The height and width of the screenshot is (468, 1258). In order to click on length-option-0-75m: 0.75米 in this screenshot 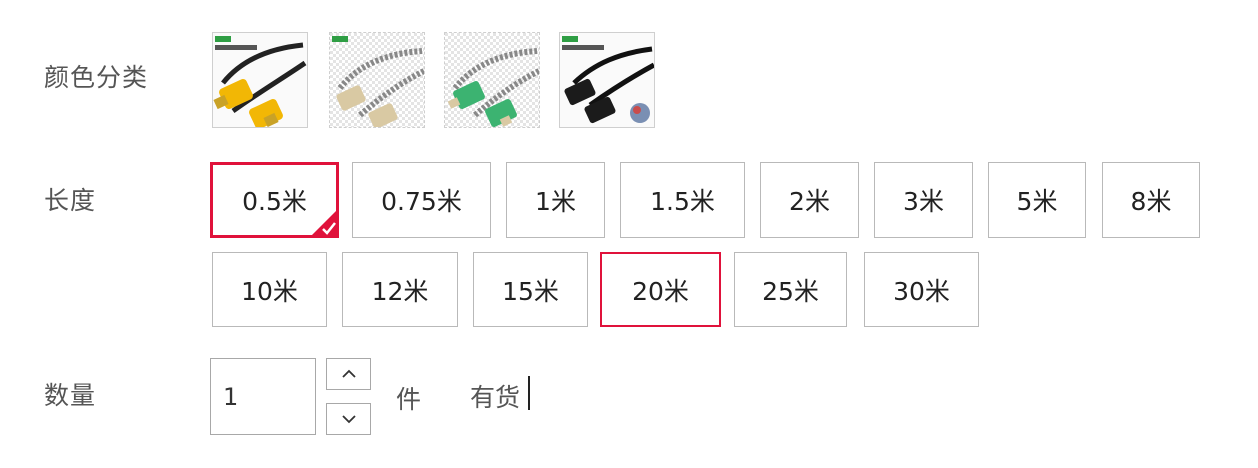, I will do `click(421, 200)`.